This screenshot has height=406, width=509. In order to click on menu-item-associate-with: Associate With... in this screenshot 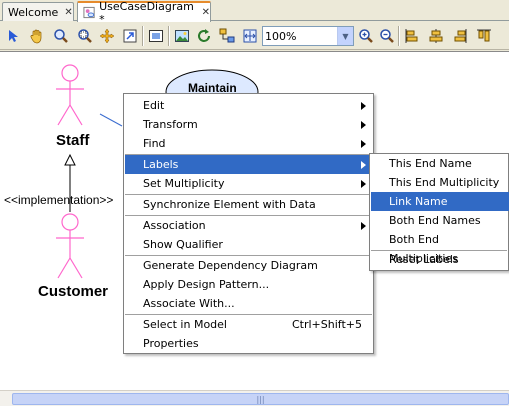, I will do `click(248, 303)`.